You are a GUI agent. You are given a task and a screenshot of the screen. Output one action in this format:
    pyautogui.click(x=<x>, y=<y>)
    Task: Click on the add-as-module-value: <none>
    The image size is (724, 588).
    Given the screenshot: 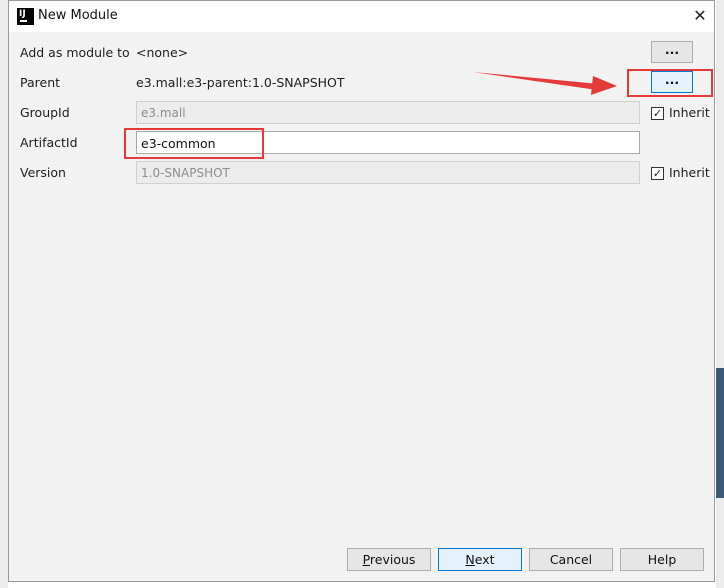 What is the action you would take?
    pyautogui.click(x=162, y=52)
    